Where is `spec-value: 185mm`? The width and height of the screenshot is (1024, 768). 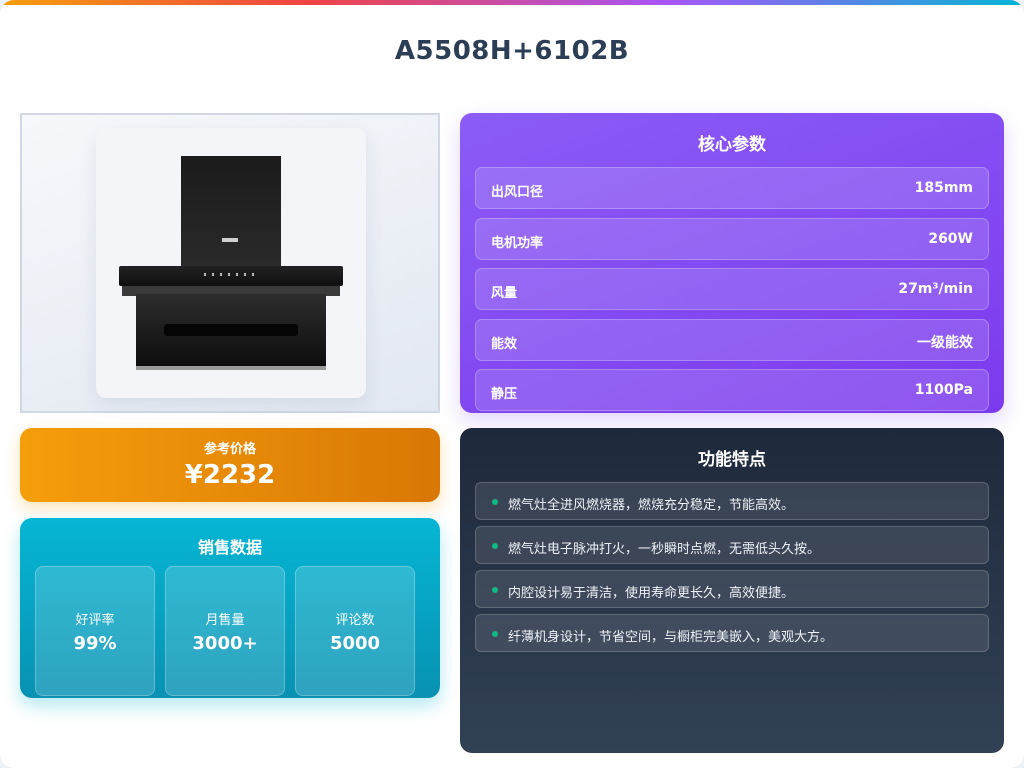 spec-value: 185mm is located at coordinates (943, 188).